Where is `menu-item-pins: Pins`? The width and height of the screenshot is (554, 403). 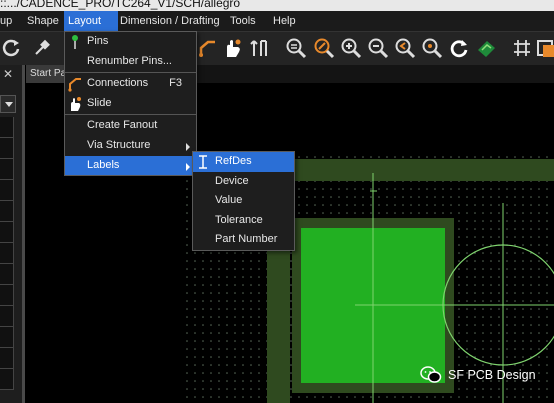
menu-item-pins: Pins is located at coordinates (130, 42).